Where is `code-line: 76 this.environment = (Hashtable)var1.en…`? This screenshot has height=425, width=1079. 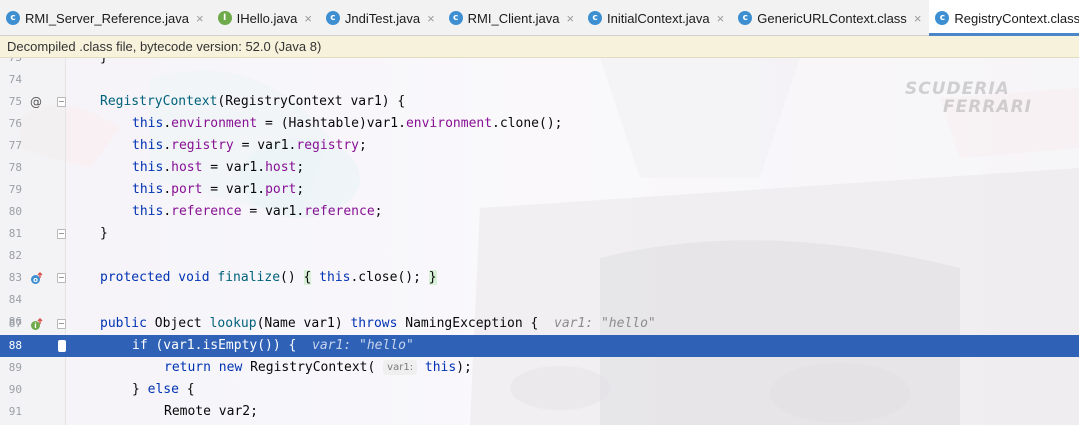
code-line: 76 this.environment = (Hashtable)var1.en… is located at coordinates (285, 123).